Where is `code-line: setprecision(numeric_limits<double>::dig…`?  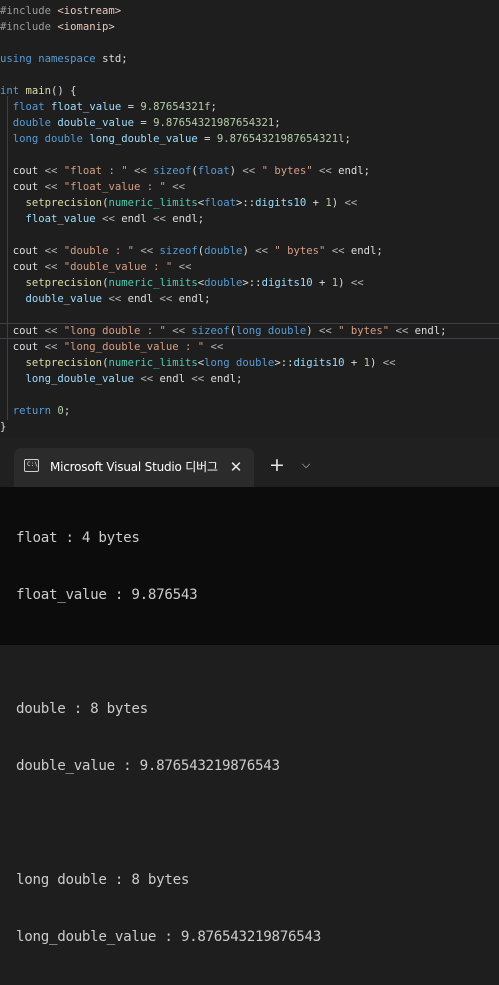
code-line: setprecision(numeric_limits<double>::dig… is located at coordinates (249, 283).